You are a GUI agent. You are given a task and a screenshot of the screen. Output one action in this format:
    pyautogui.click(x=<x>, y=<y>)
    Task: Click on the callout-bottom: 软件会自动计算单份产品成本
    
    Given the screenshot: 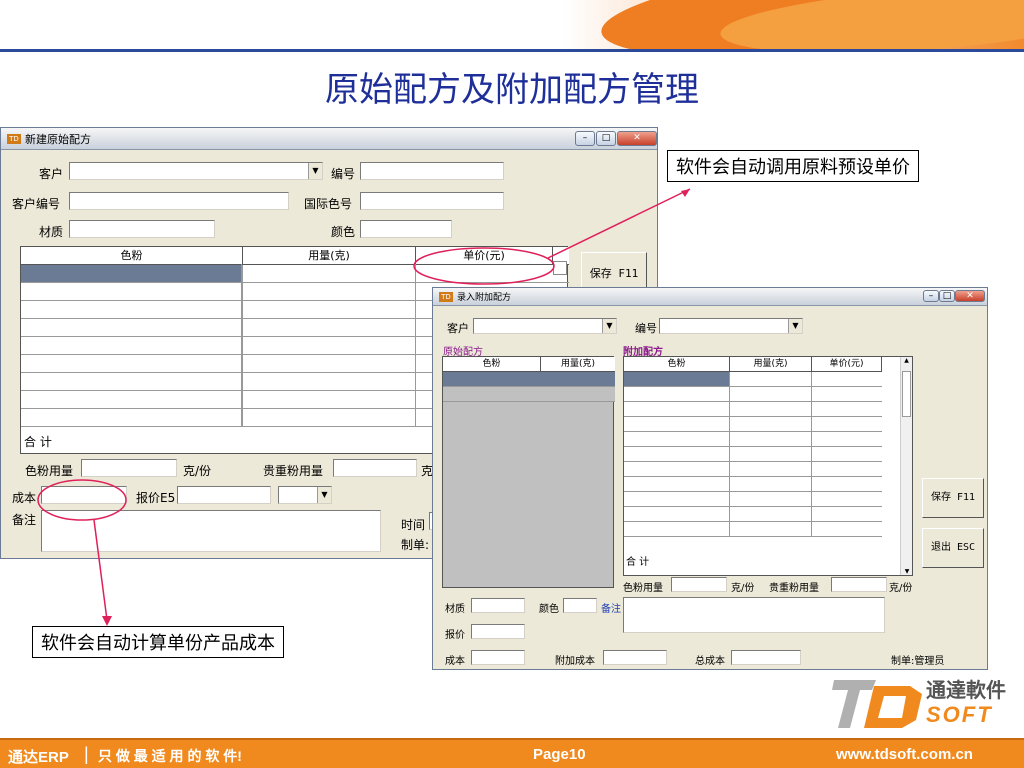 What is the action you would take?
    pyautogui.click(x=158, y=642)
    